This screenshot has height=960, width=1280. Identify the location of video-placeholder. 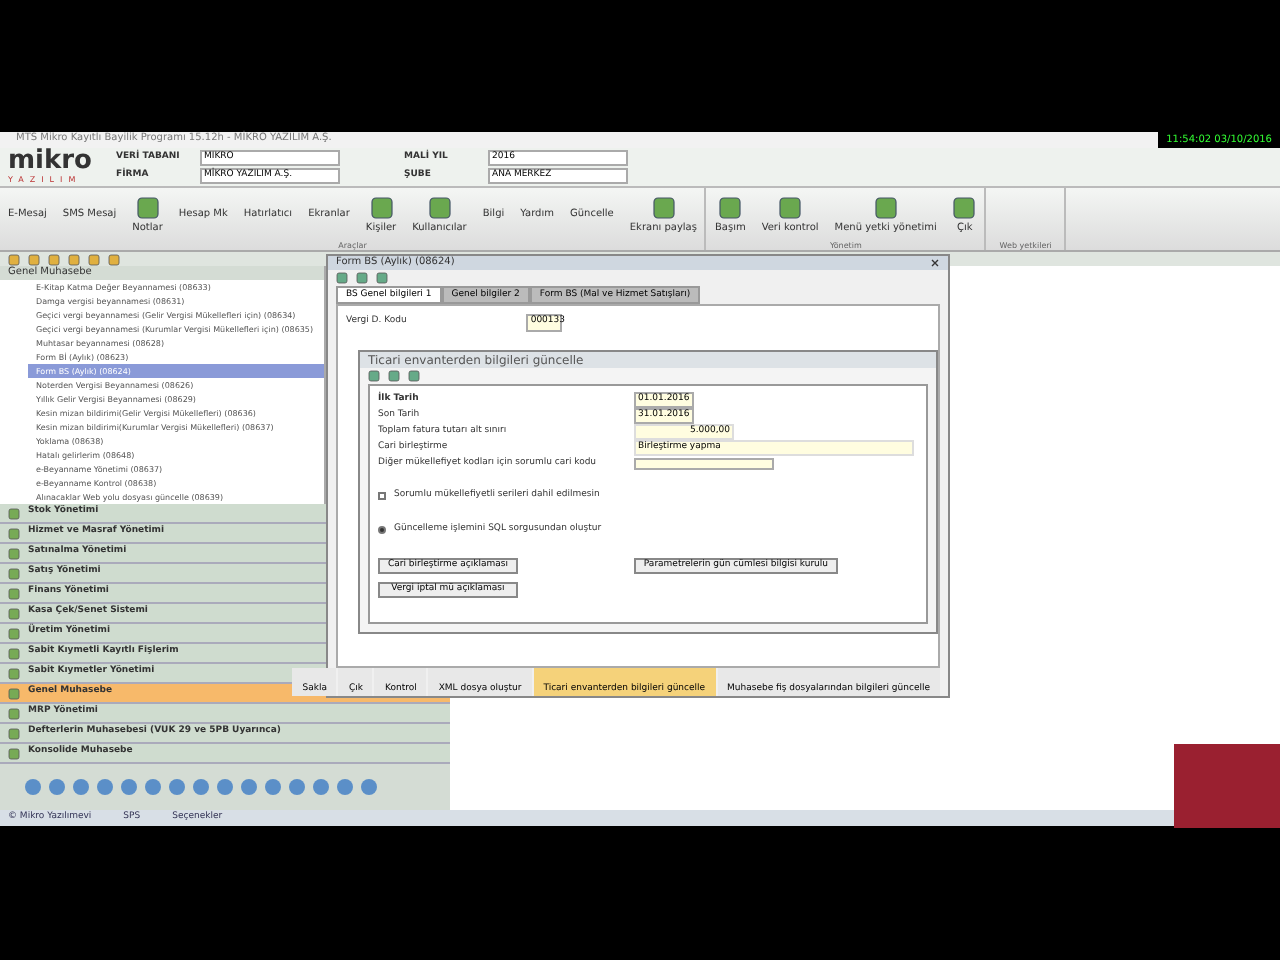
(1227, 786).